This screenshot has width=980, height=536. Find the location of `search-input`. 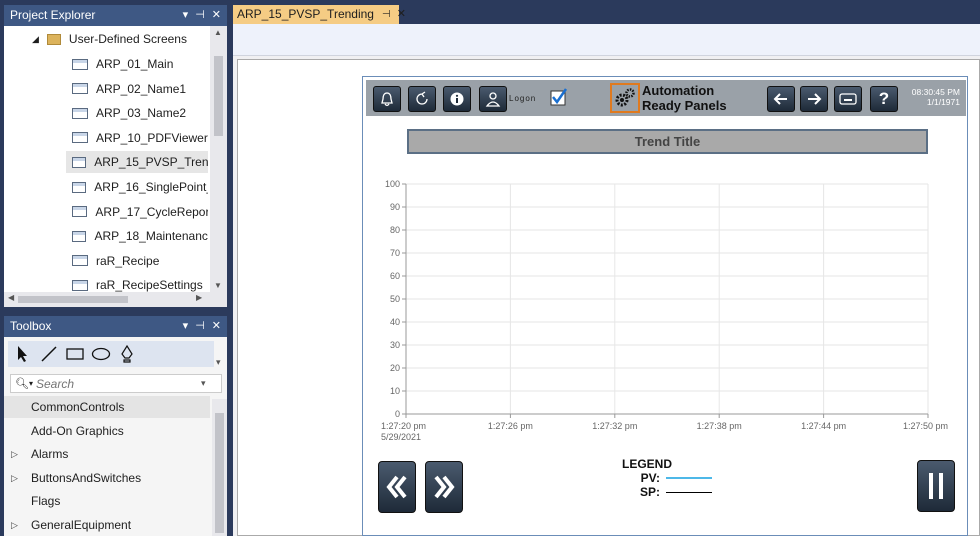

search-input is located at coordinates (118, 383).